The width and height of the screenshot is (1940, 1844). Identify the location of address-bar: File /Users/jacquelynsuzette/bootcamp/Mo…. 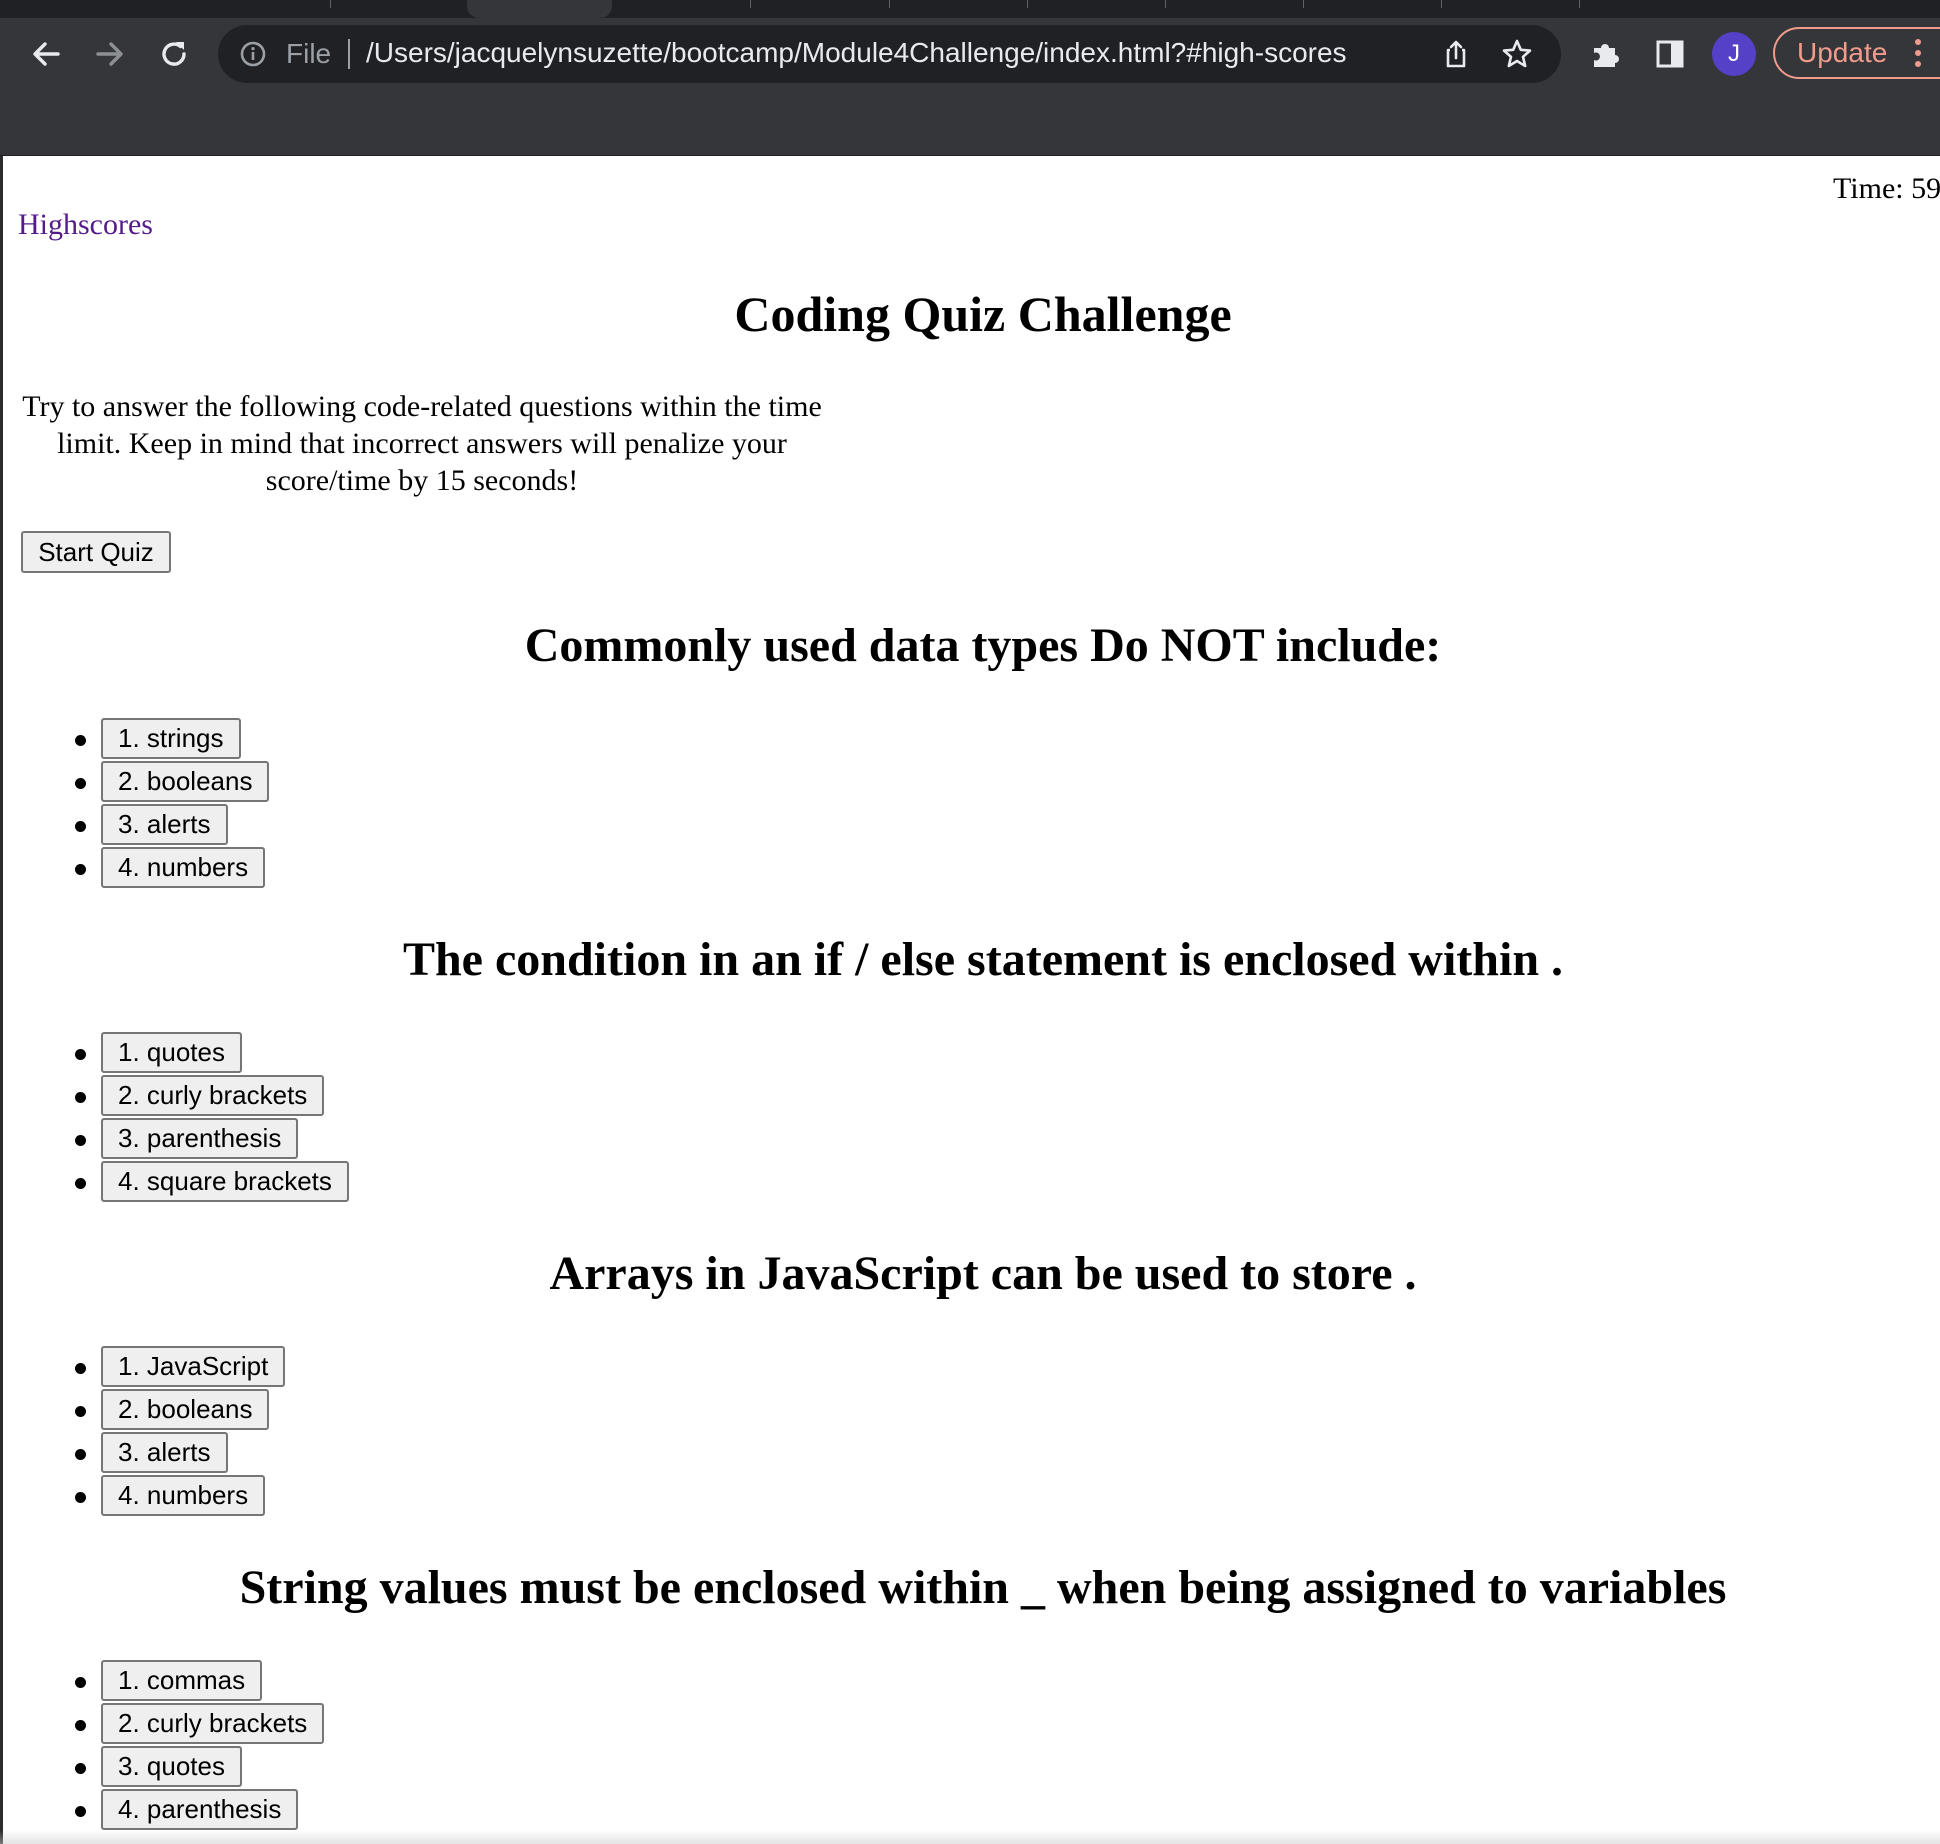
(889, 54).